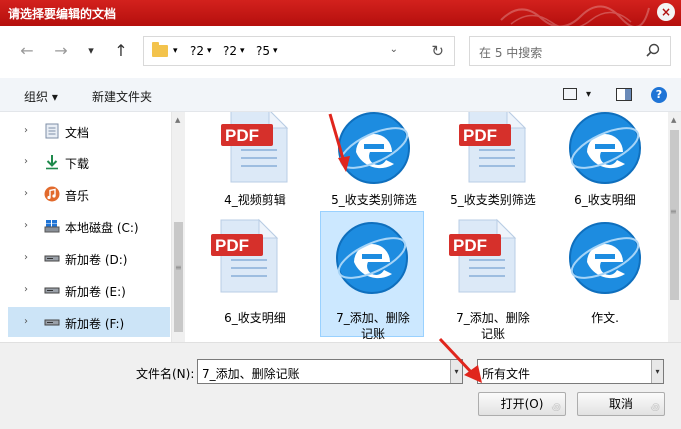  I want to click on sidebar-scrollbar: ▲ ≡, so click(178, 227).